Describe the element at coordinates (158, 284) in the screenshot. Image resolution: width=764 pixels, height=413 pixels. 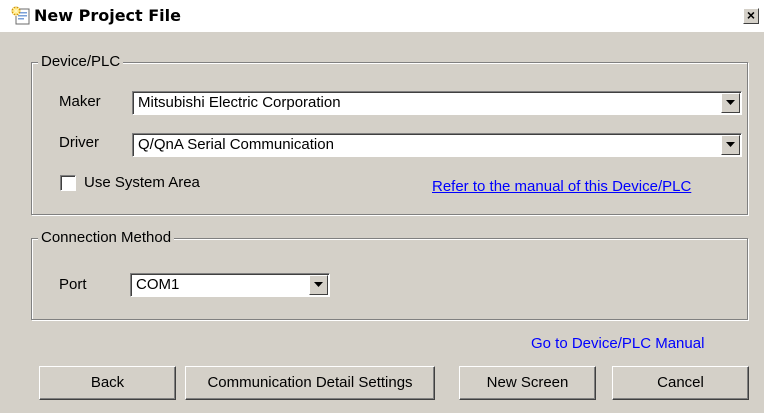
I see `port-select-value: COM1` at that location.